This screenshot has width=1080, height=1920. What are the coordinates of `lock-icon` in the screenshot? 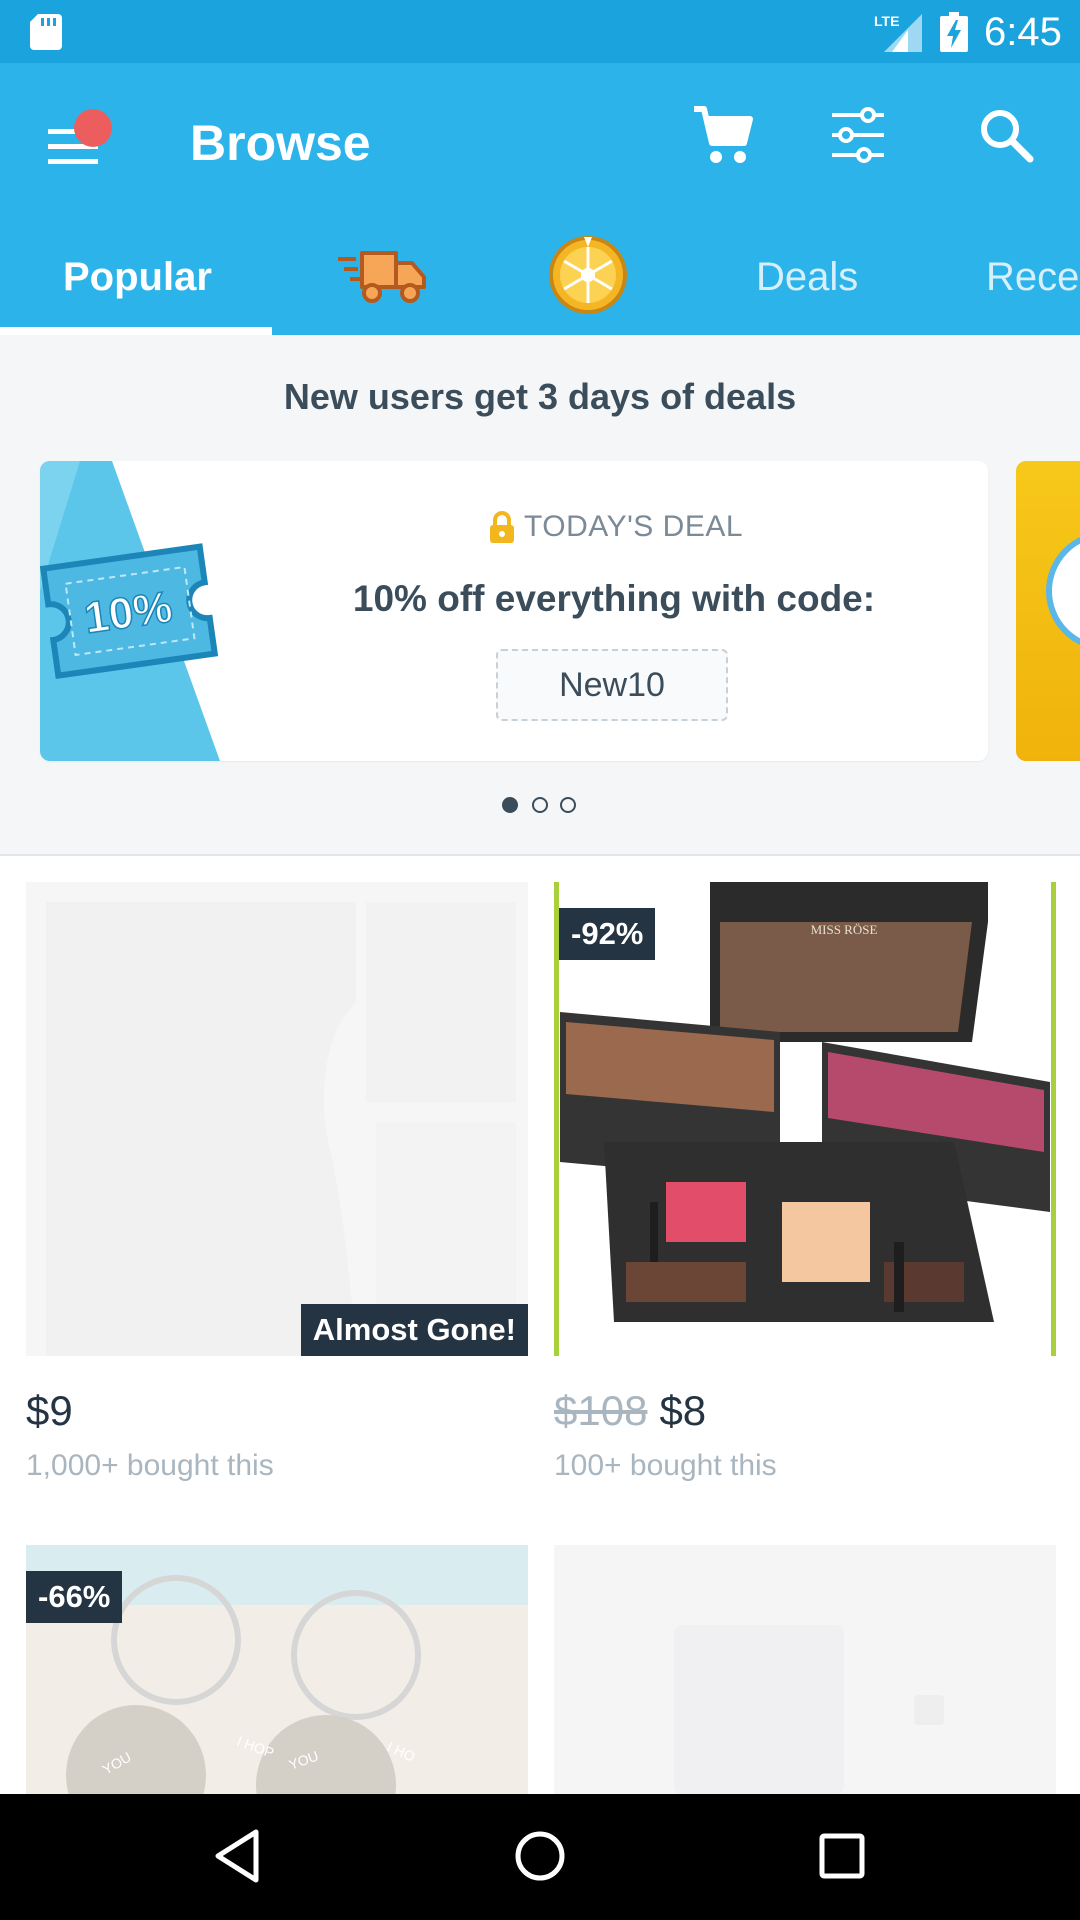 It's located at (502, 527).